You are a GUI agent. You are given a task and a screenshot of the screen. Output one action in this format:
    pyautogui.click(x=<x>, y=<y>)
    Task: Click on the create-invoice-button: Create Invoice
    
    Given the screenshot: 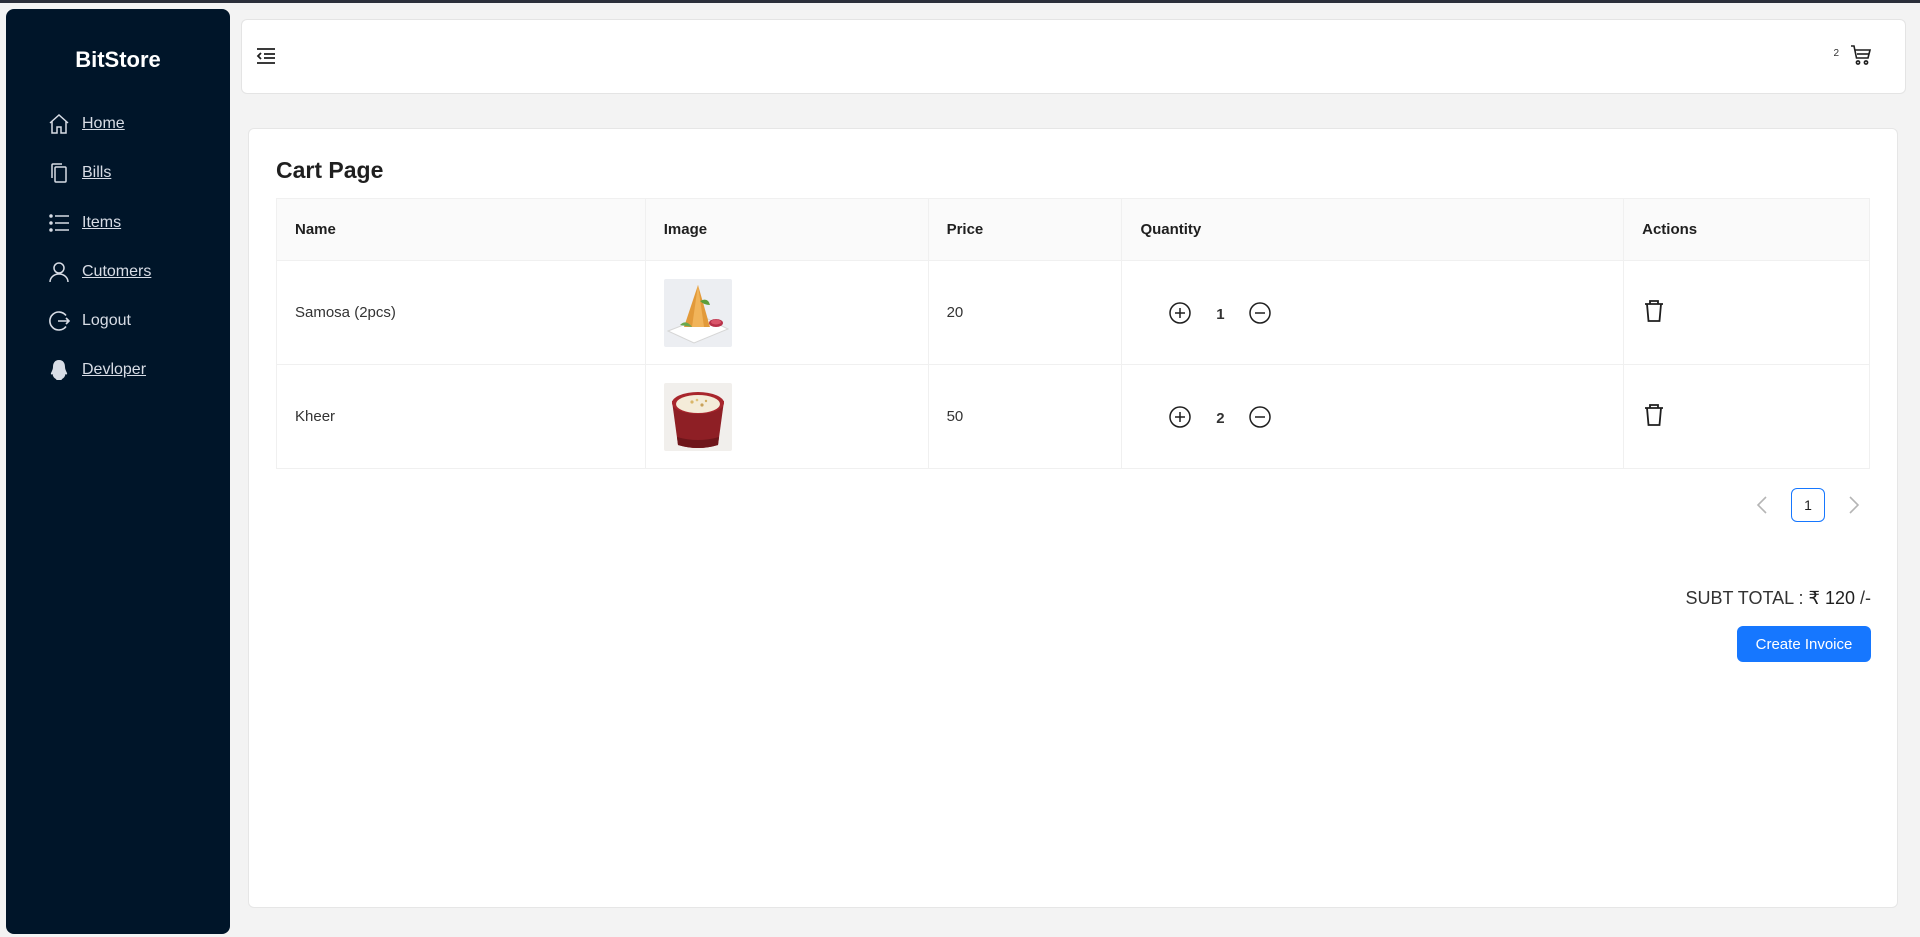 What is the action you would take?
    pyautogui.click(x=1804, y=644)
    